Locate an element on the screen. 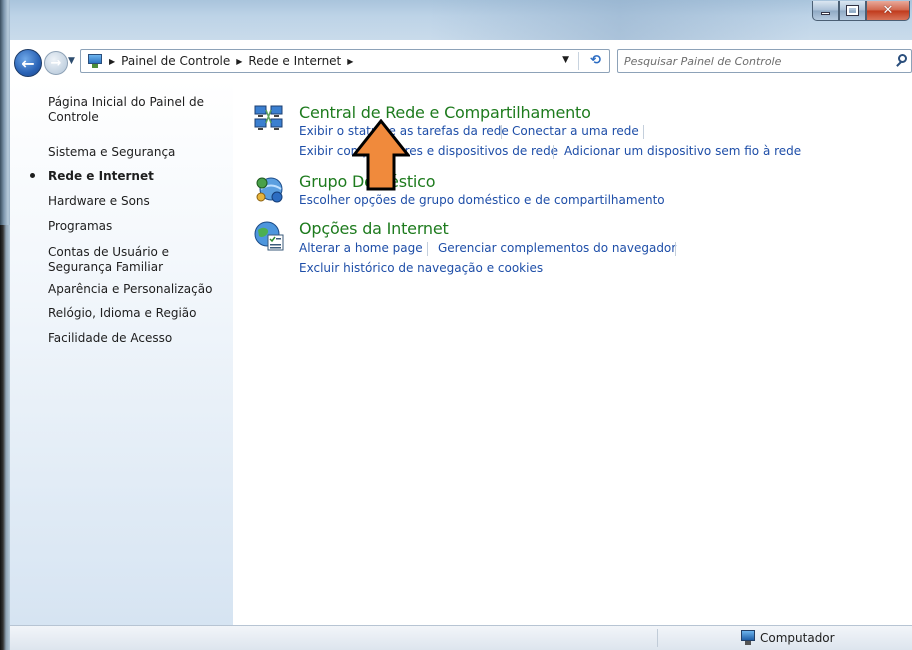 This screenshot has width=912, height=650. sidebar-item-network-internet: Rede e Internet is located at coordinates (138, 176).